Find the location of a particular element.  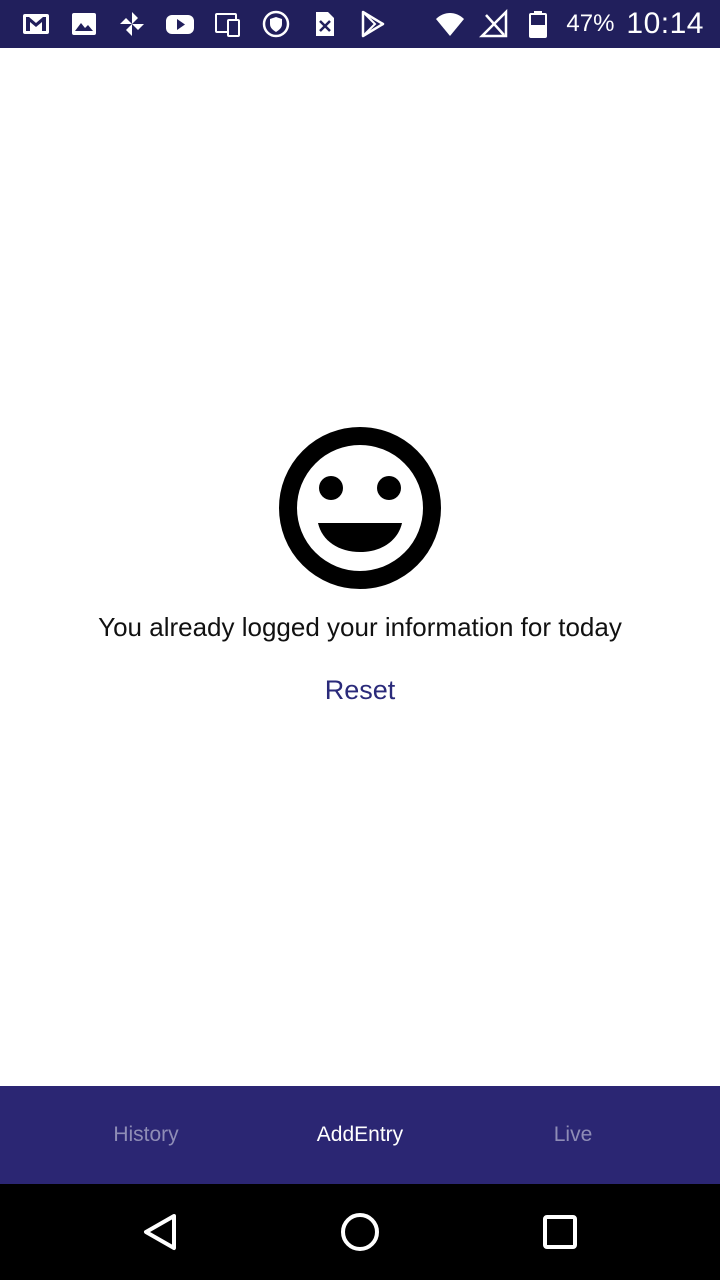

battery-percentage: 47% is located at coordinates (590, 23).